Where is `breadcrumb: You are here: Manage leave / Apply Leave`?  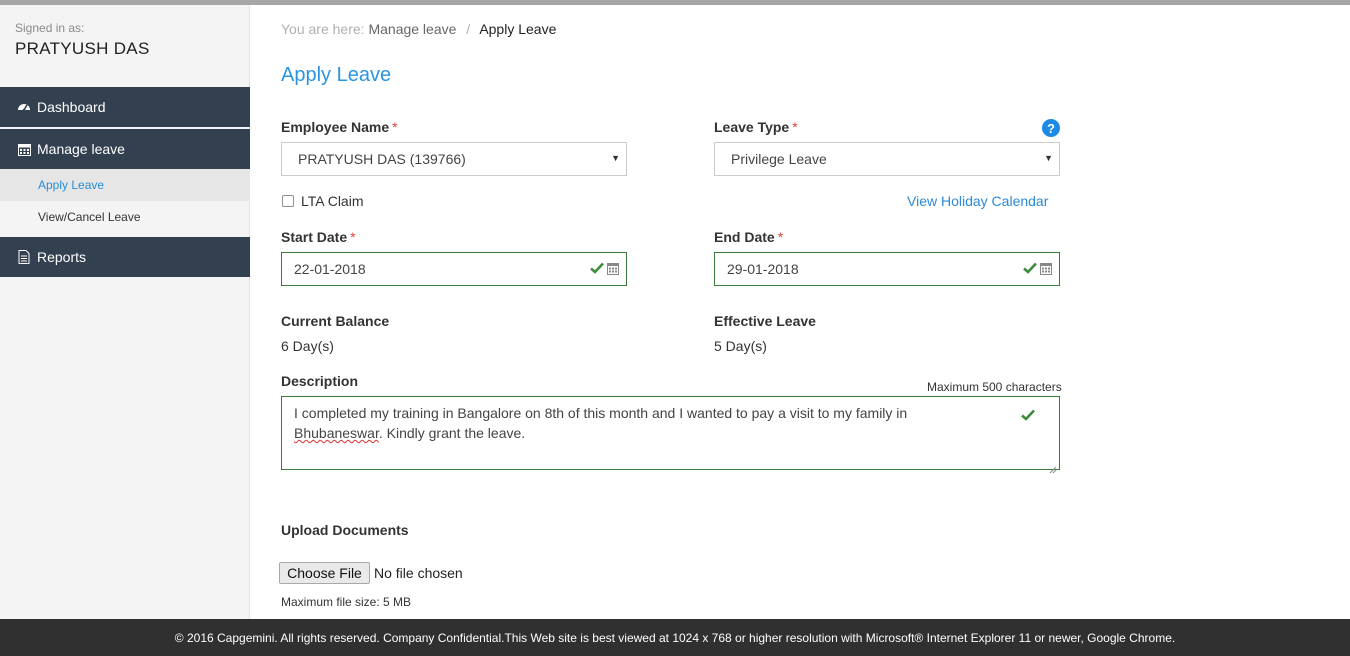 breadcrumb: You are here: Manage leave / Apply Leave is located at coordinates (418, 29).